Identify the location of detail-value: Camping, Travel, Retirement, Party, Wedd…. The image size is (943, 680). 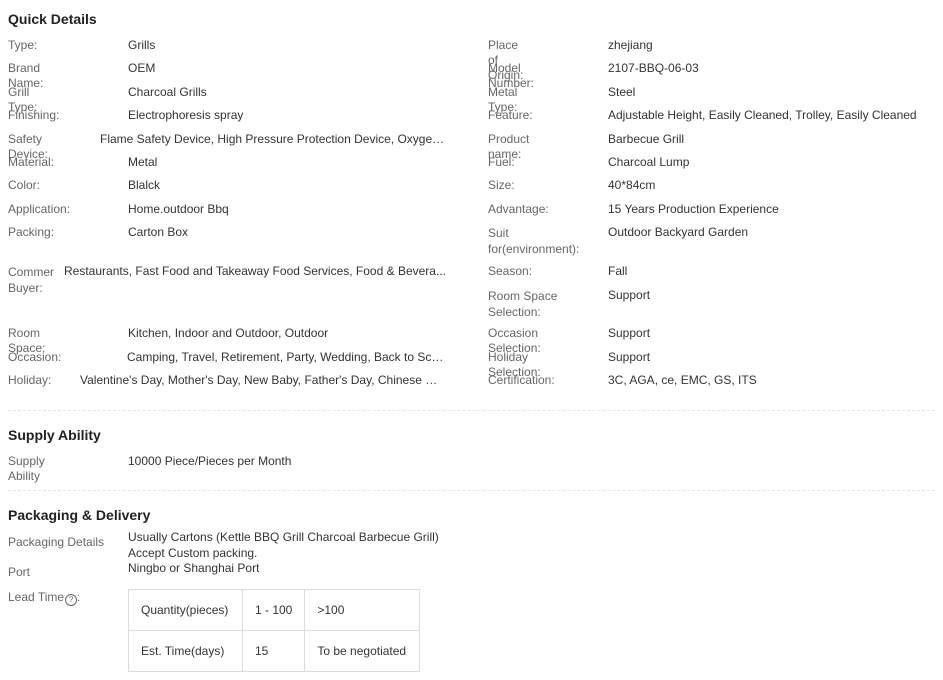
(286, 357).